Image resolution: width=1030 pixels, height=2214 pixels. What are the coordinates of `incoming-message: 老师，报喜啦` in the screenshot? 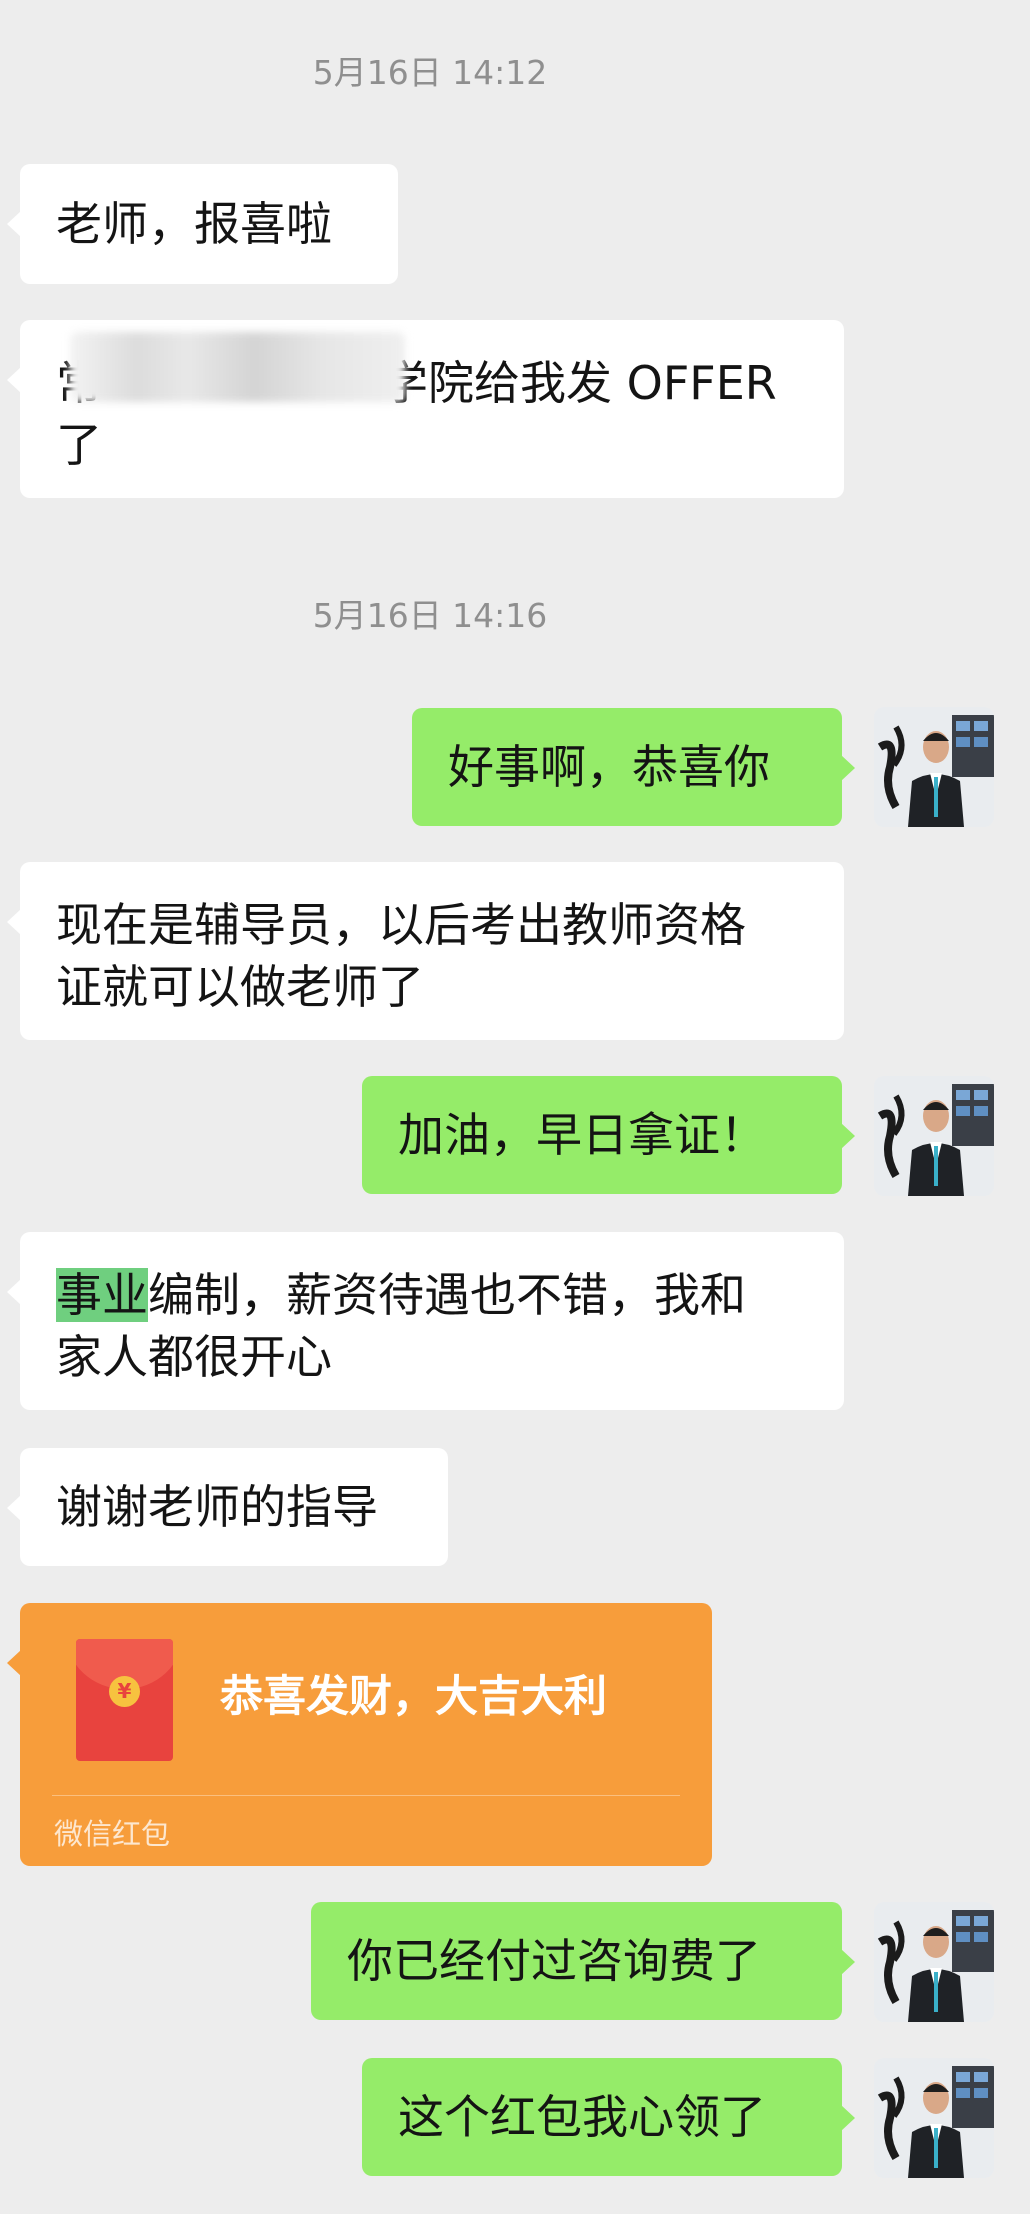 It's located at (202, 224).